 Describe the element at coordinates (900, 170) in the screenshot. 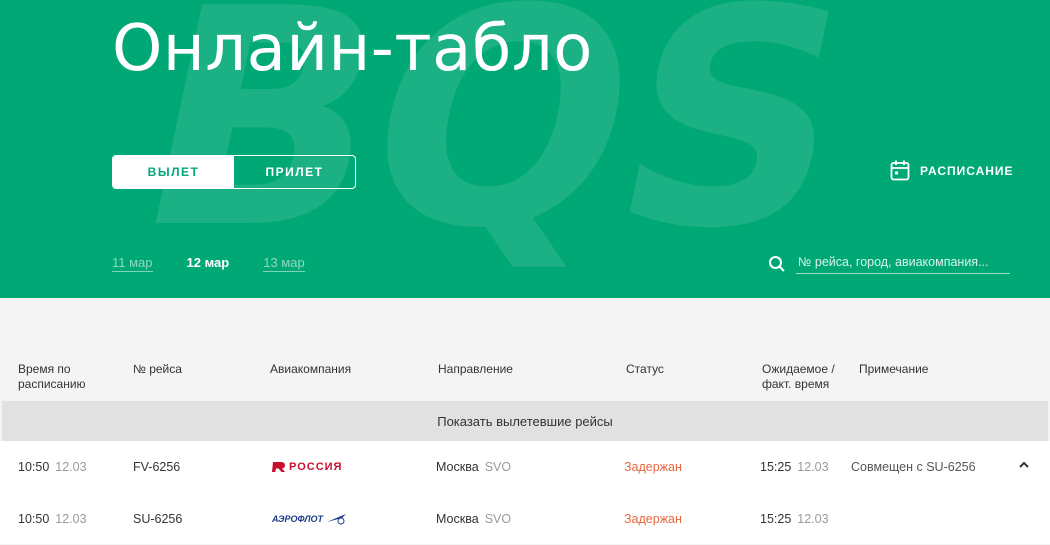

I see `calendar-icon` at that location.